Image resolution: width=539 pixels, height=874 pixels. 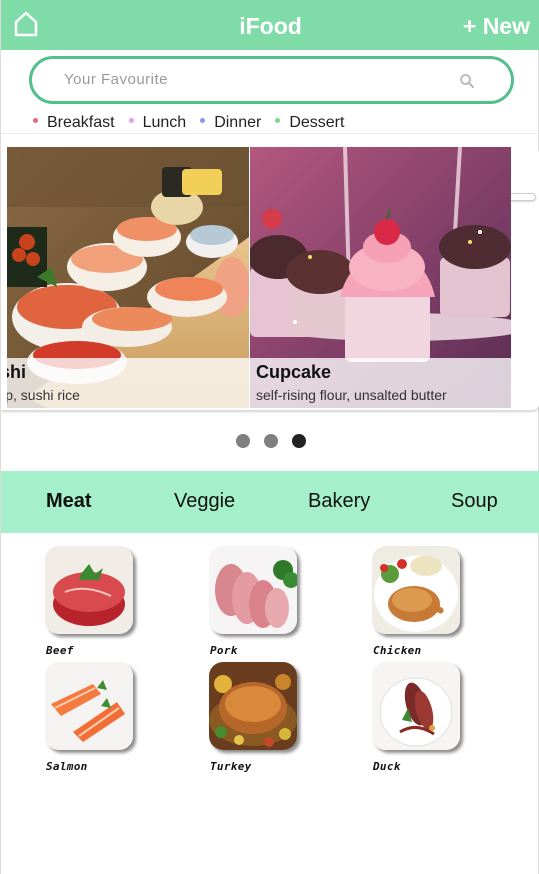 I want to click on filter-label: Breakfast, so click(x=81, y=122).